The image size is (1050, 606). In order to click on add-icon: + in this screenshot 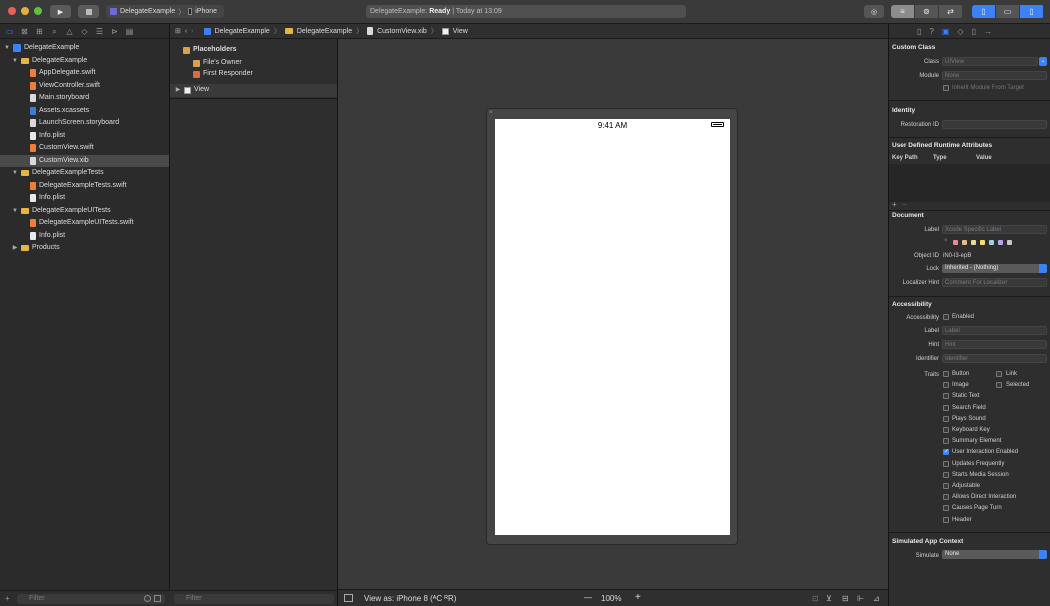, I will do `click(7, 598)`.